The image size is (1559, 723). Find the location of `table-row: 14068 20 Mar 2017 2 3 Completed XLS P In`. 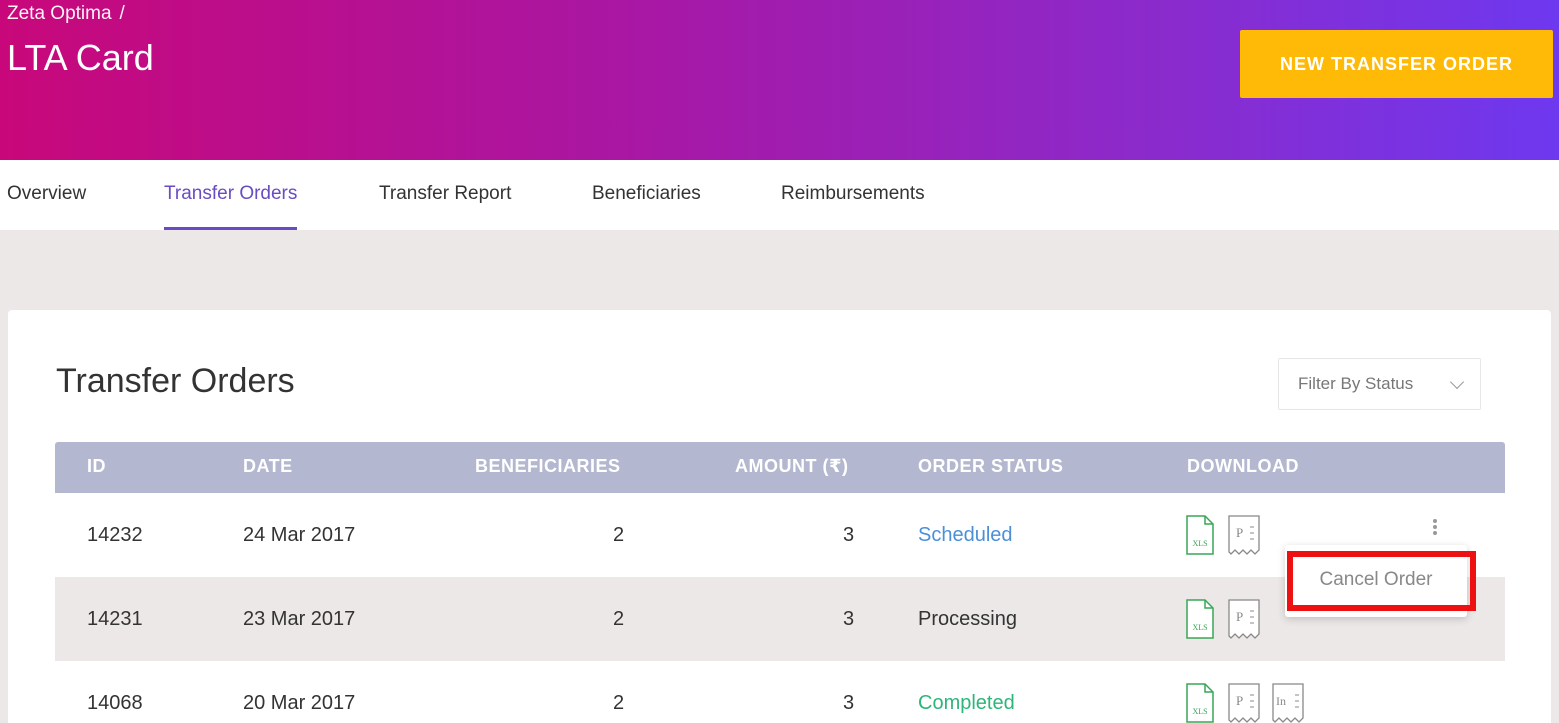

table-row: 14068 20 Mar 2017 2 3 Completed XLS P In is located at coordinates (780, 692).